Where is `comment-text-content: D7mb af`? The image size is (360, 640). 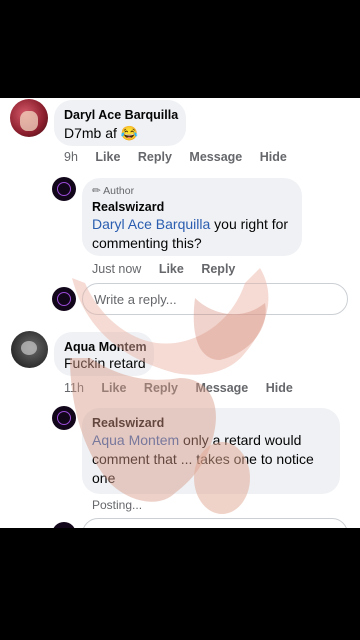
comment-text-content: D7mb af is located at coordinates (90, 133).